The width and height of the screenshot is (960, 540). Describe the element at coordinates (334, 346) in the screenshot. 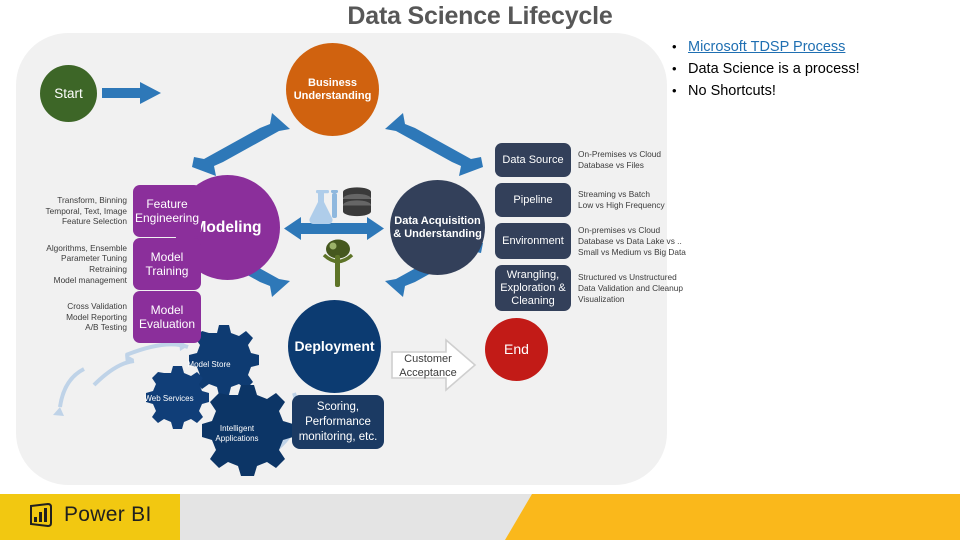

I see `node-deployment: Deployment` at that location.